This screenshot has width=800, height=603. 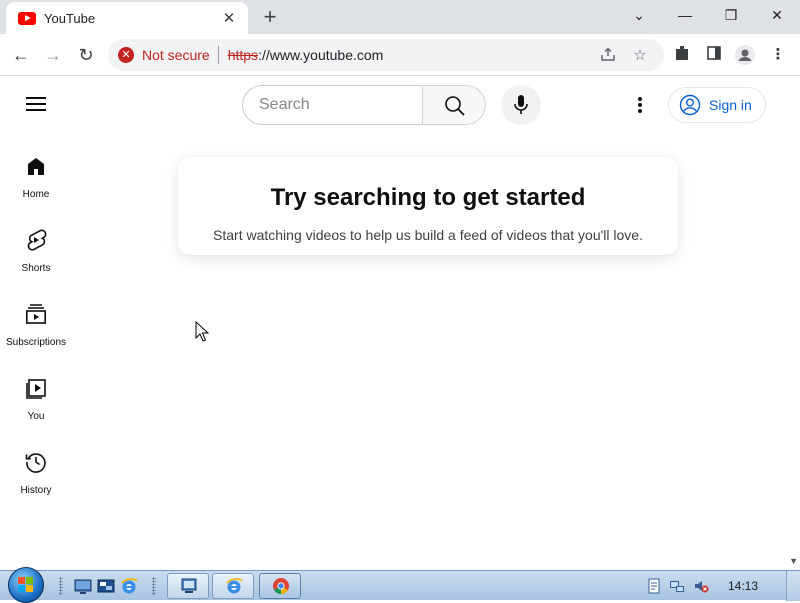 What do you see at coordinates (36, 104) in the screenshot?
I see `guide-menu-icon` at bounding box center [36, 104].